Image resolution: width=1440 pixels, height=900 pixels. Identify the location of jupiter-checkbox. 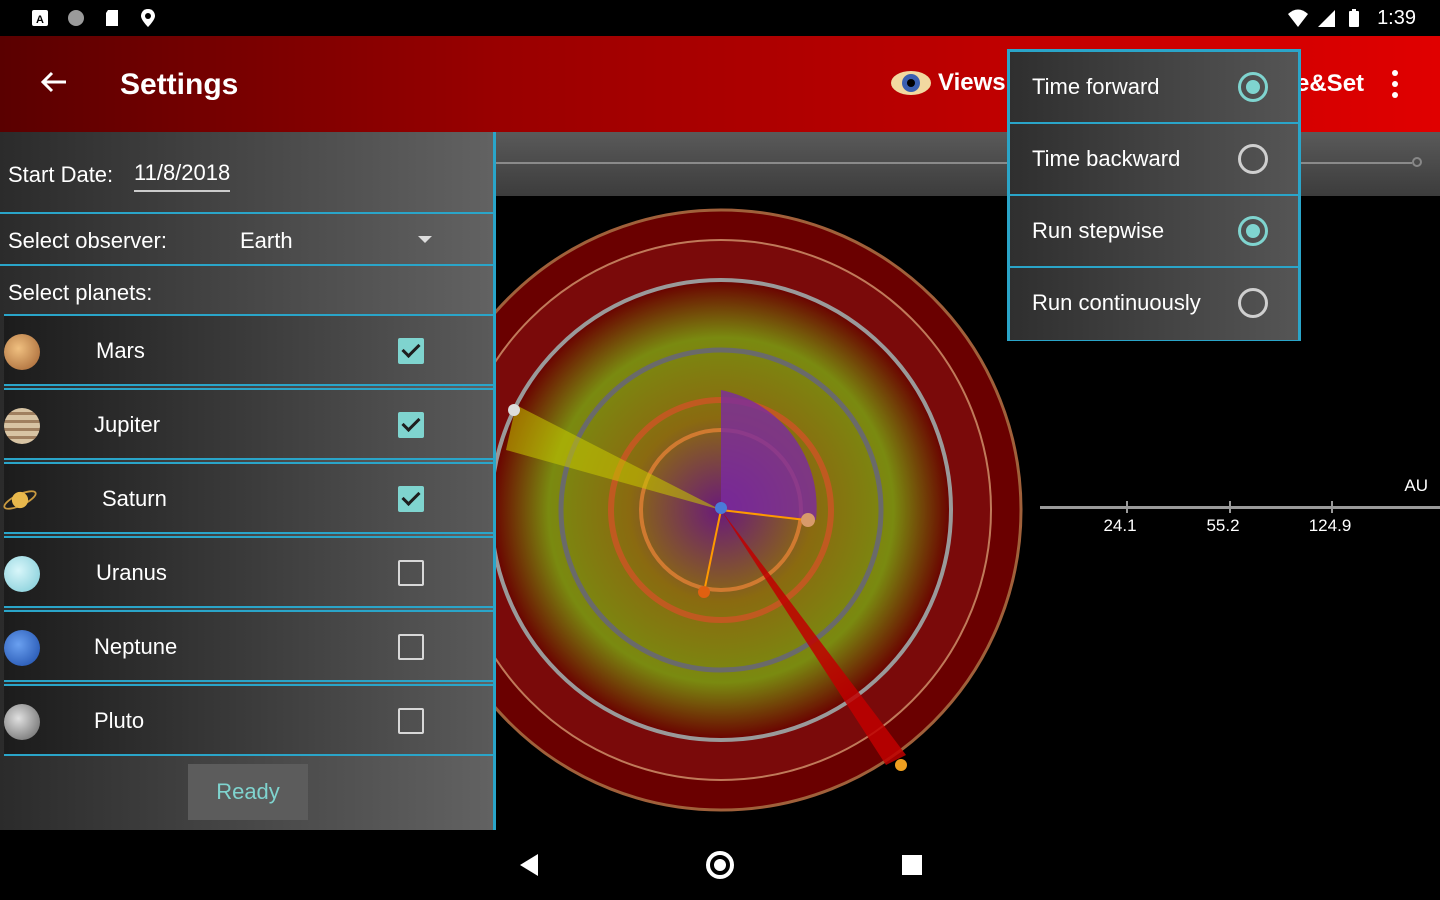
(411, 425).